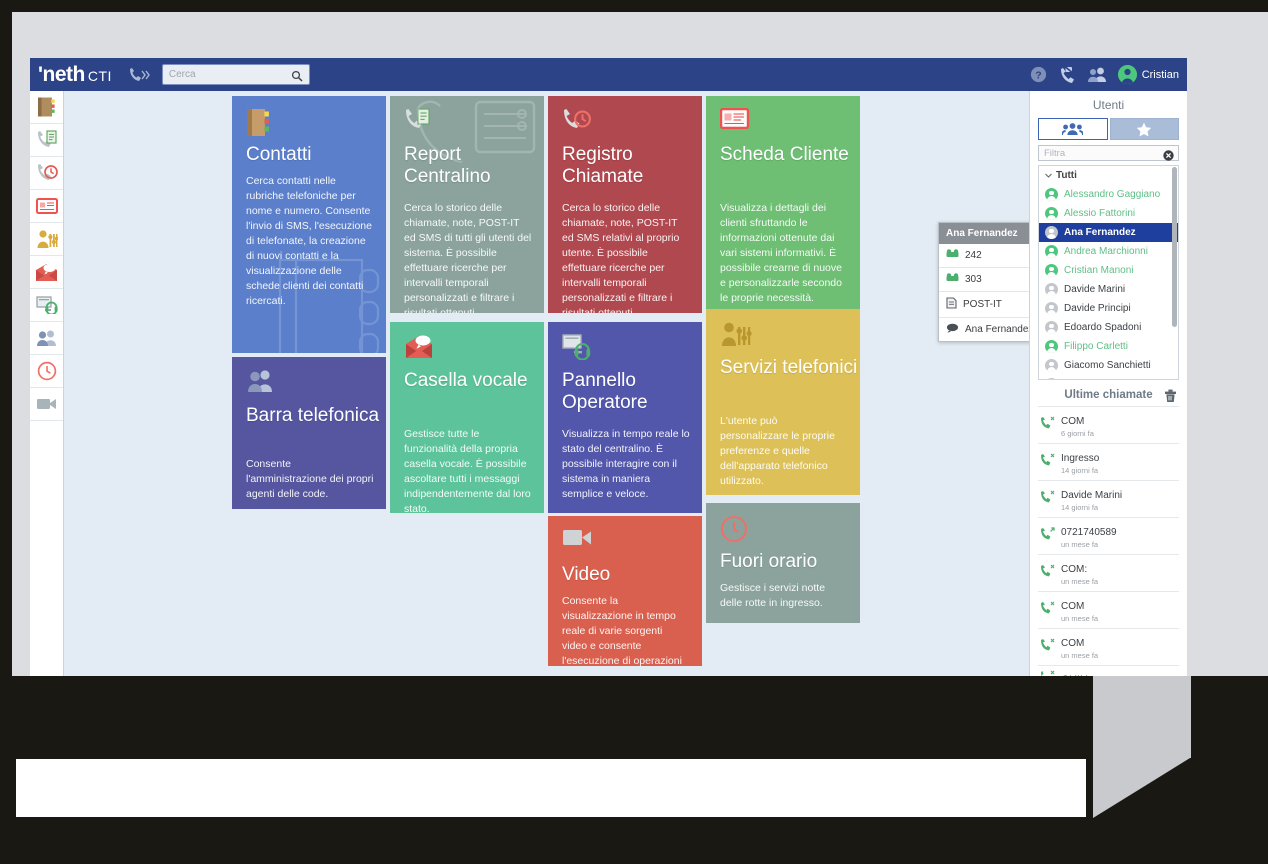 This screenshot has height=864, width=1268. What do you see at coordinates (1079, 573) in the screenshot?
I see `call-entry: COM: un mese fa` at bounding box center [1079, 573].